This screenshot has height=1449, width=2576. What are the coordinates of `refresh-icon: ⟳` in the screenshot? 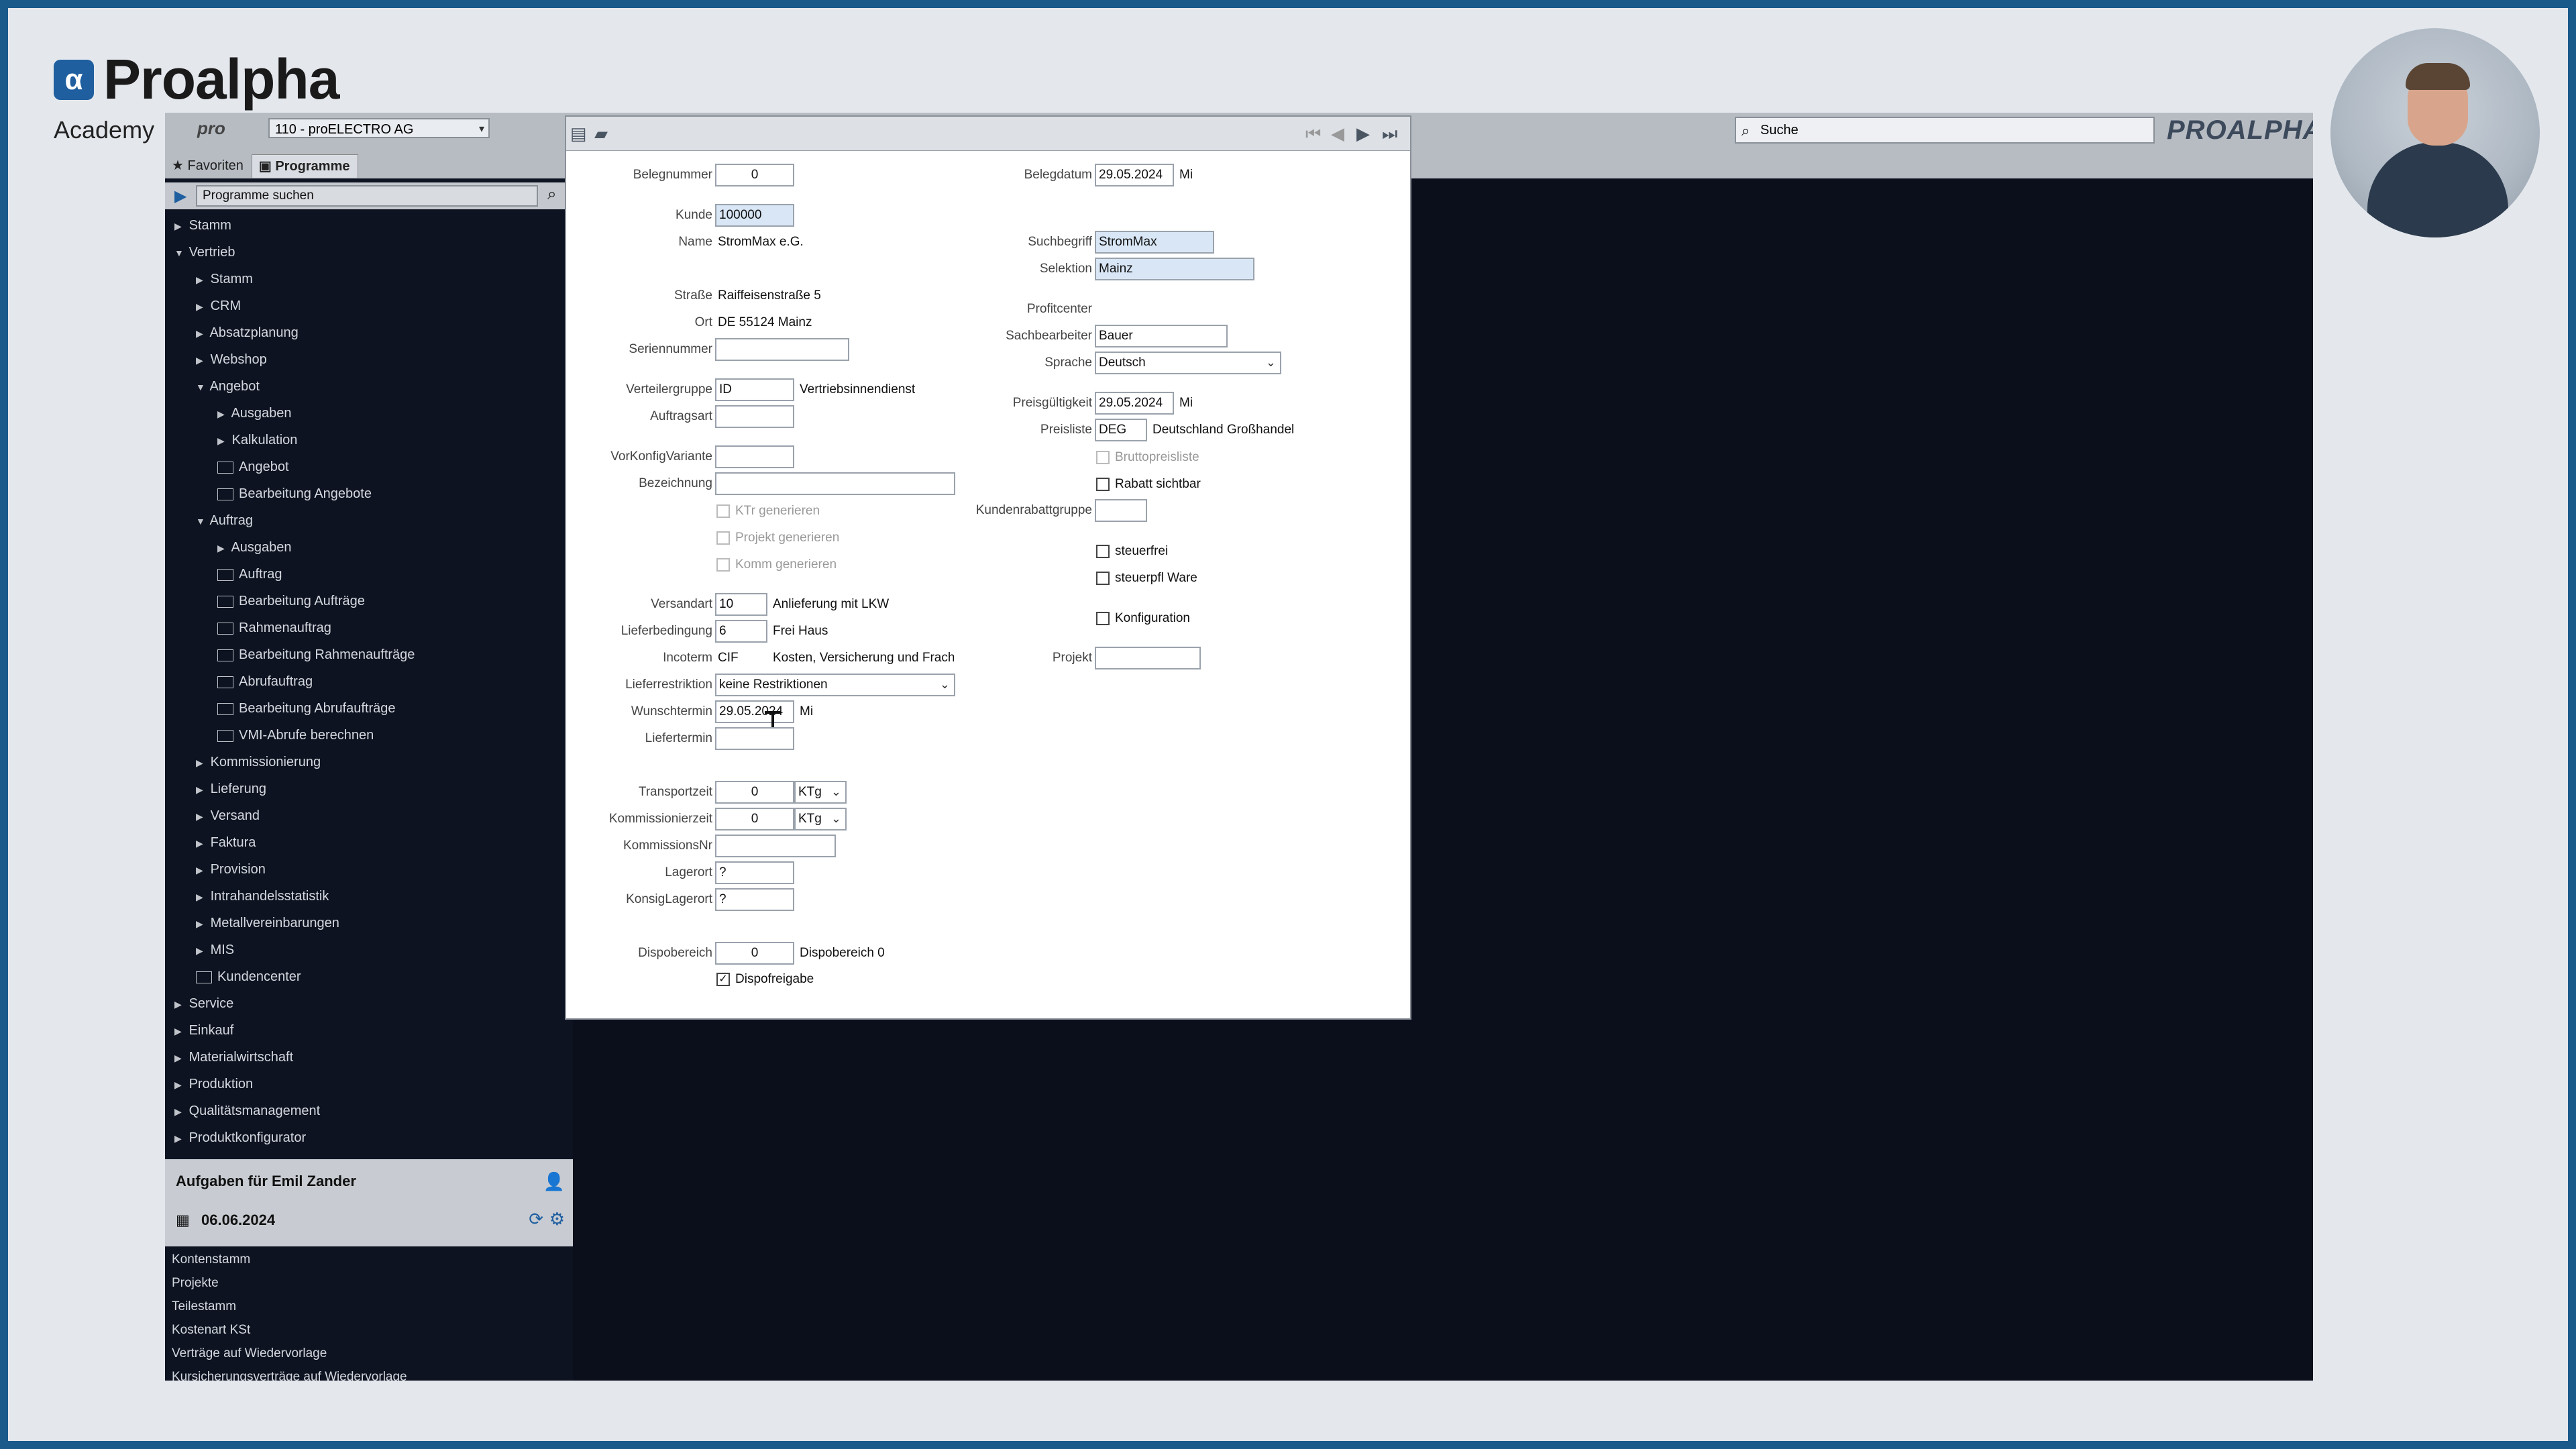 It's located at (536, 1219).